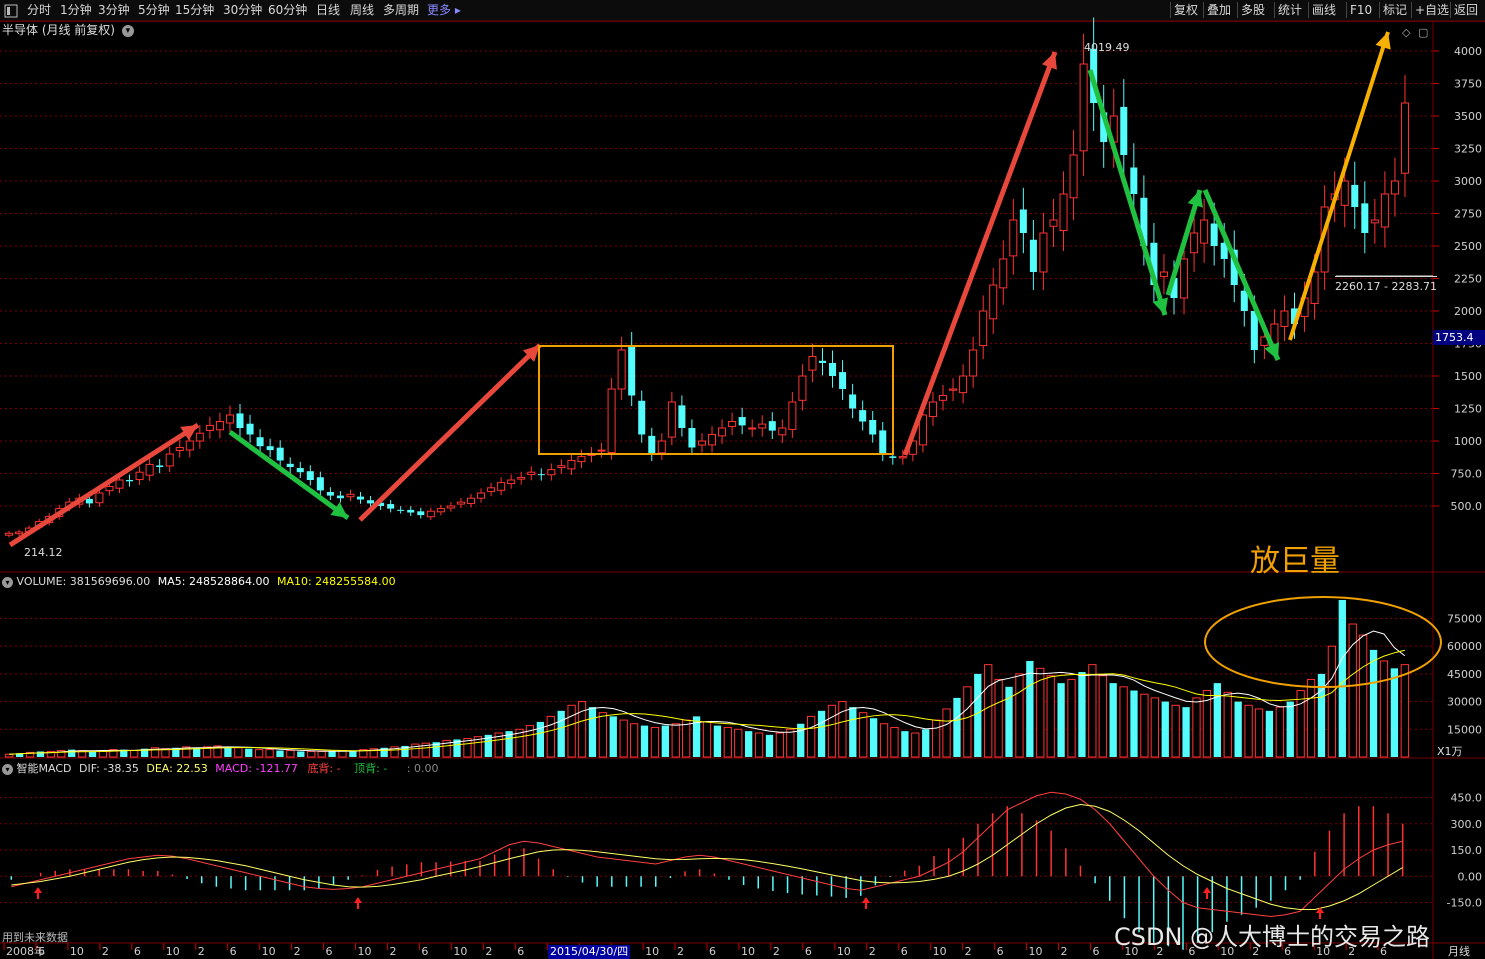 This screenshot has height=959, width=1485. What do you see at coordinates (1459, 951) in the screenshot?
I see `period-label: 月线` at bounding box center [1459, 951].